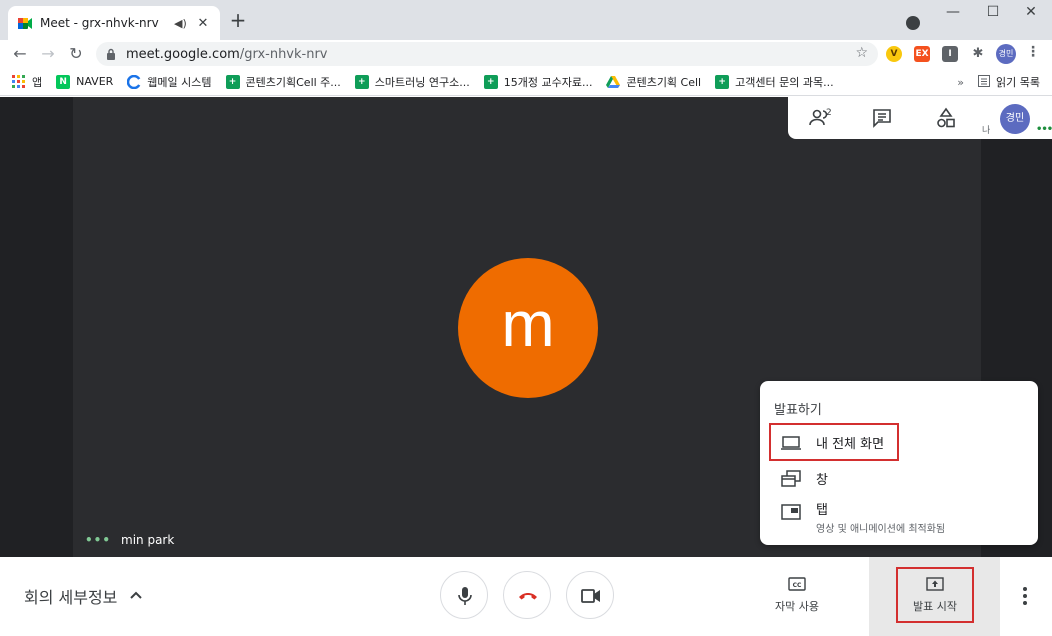 This screenshot has height=636, width=1052. I want to click on highlight-entire-screen, so click(834, 442).